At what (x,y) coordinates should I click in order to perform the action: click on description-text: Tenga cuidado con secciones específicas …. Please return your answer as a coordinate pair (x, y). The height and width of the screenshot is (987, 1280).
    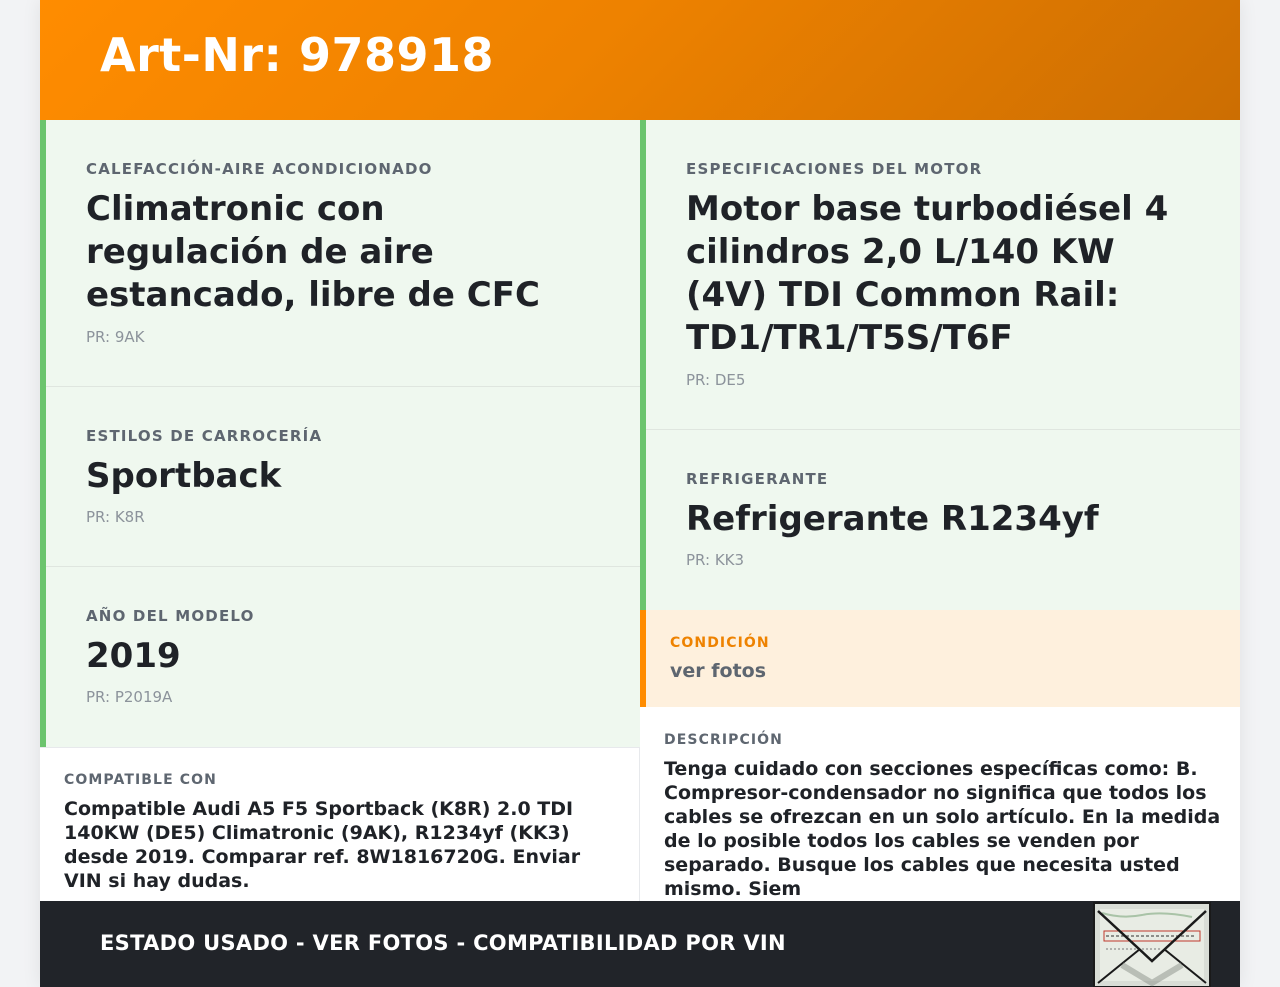
    Looking at the image, I should click on (942, 829).